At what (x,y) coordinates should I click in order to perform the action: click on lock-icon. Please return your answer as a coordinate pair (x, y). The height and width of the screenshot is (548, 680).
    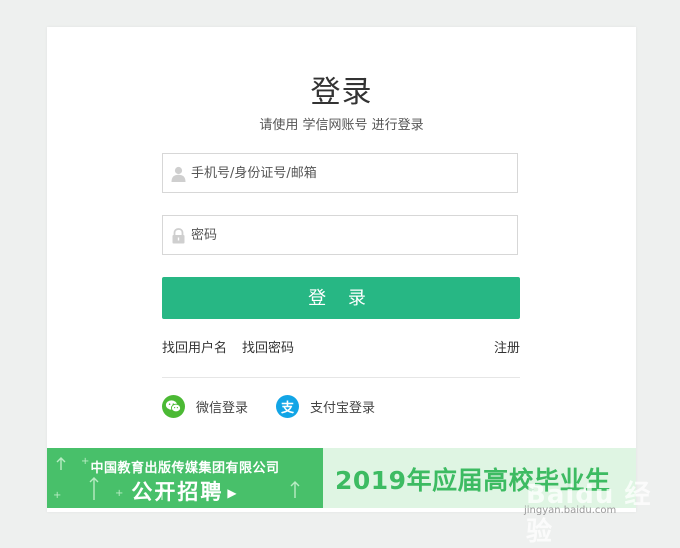
    Looking at the image, I should click on (178, 236).